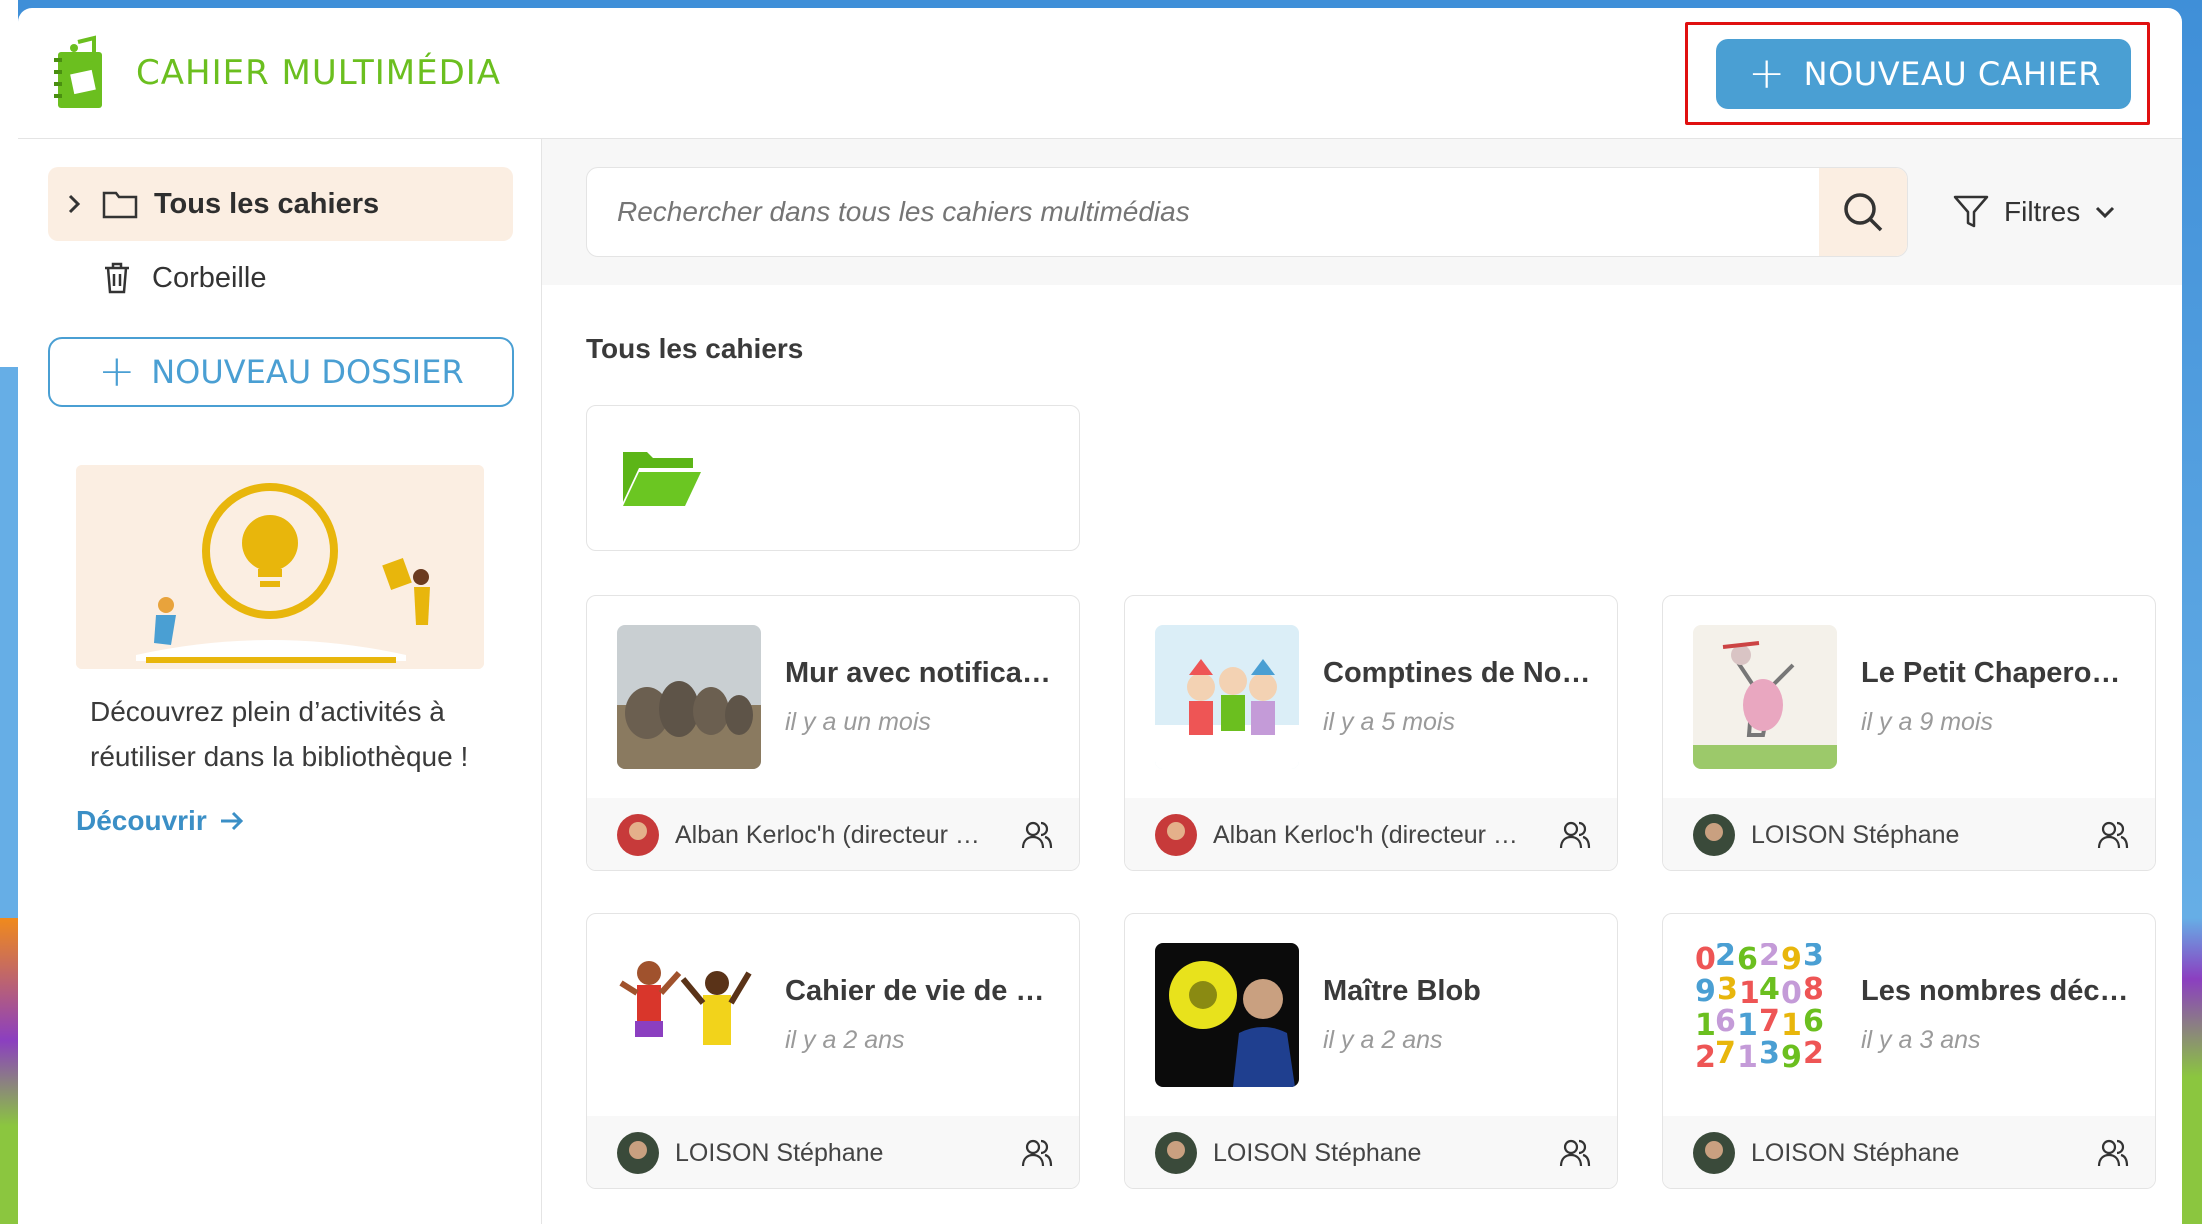 The width and height of the screenshot is (2202, 1224). Describe the element at coordinates (1227, 1015) in the screenshot. I see `astronaut-blob-thumbnail` at that location.